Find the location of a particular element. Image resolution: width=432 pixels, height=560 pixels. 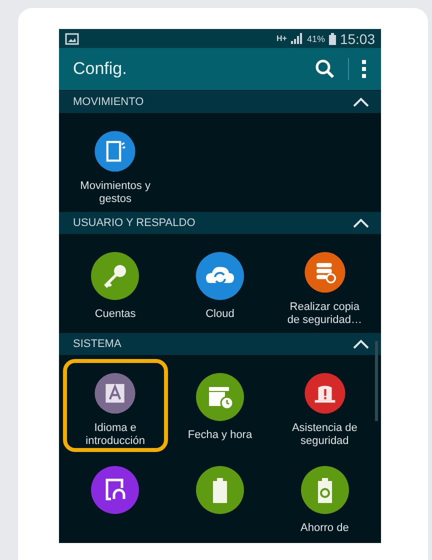

item-label: Ahorro de is located at coordinates (324, 529).